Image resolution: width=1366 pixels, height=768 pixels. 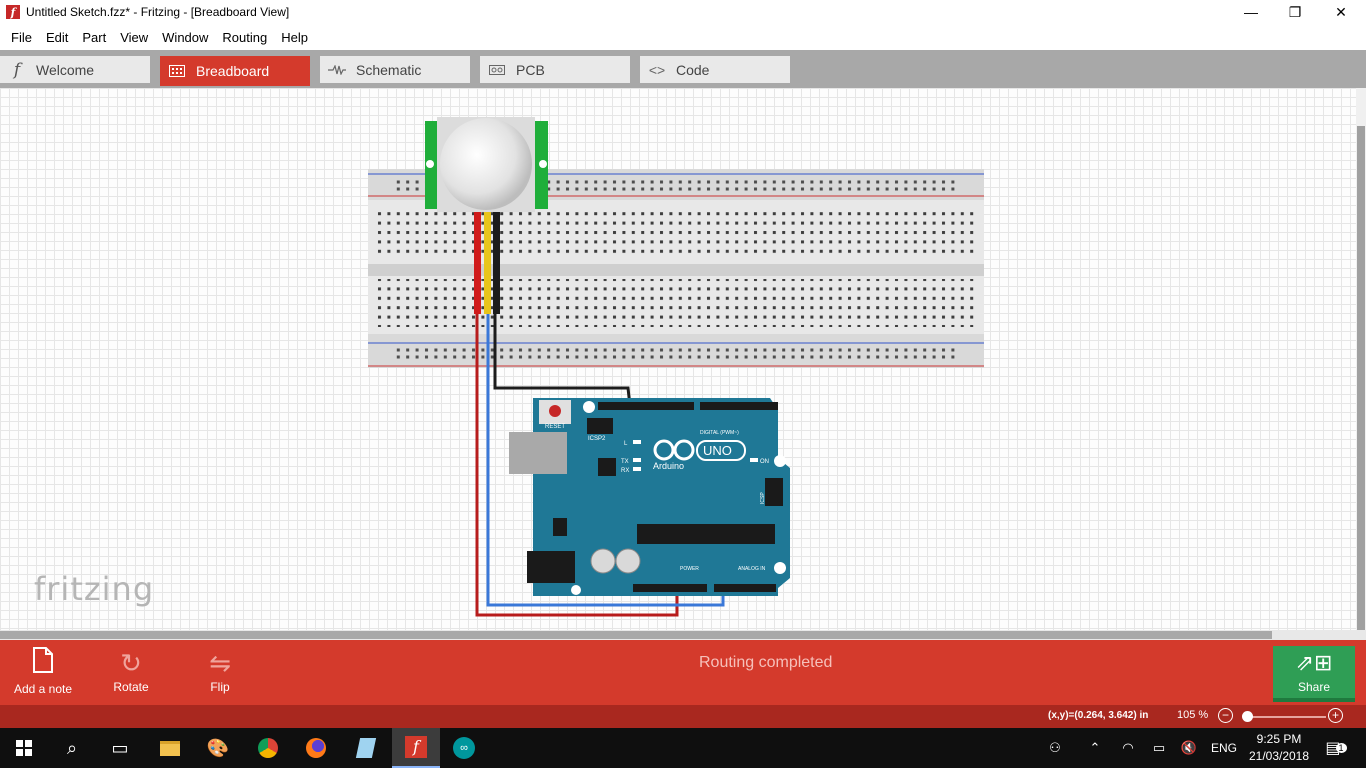 I want to click on search-icon: ⌕, so click(x=72, y=748).